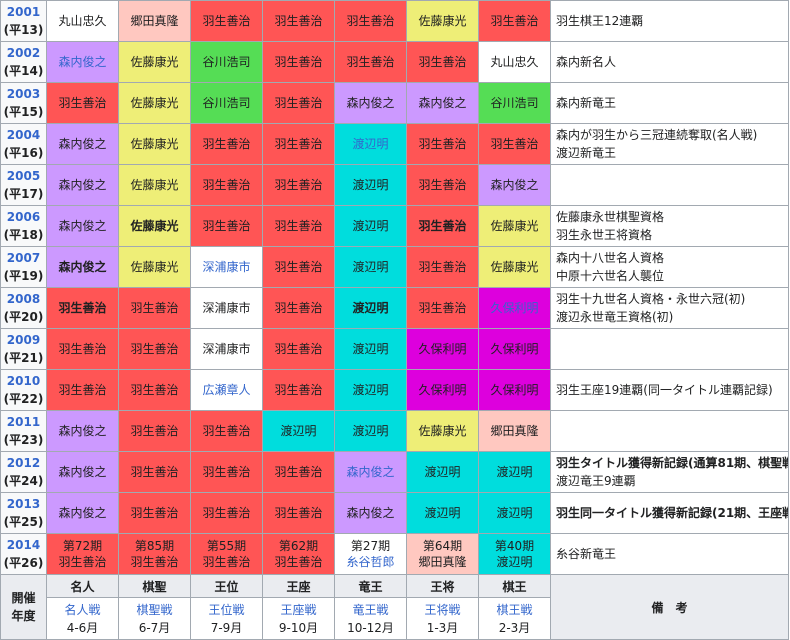  Describe the element at coordinates (23, 176) in the screenshot. I see `year-link: 2005` at that location.